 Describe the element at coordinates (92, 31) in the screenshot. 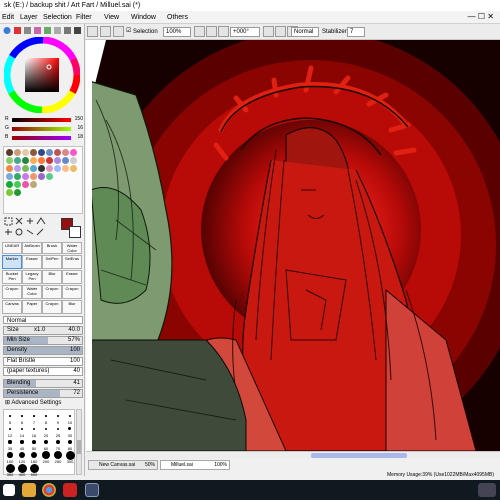

I see `toolbar-grid-icon` at that location.